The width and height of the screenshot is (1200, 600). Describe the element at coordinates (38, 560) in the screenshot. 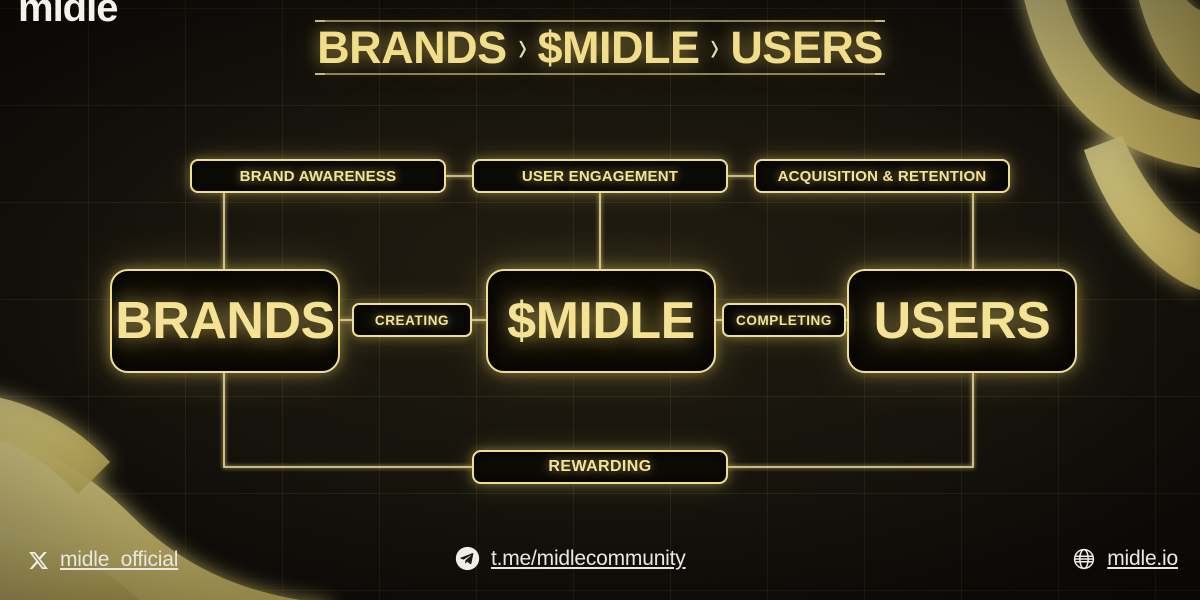

I see `x-twitter-icon` at that location.